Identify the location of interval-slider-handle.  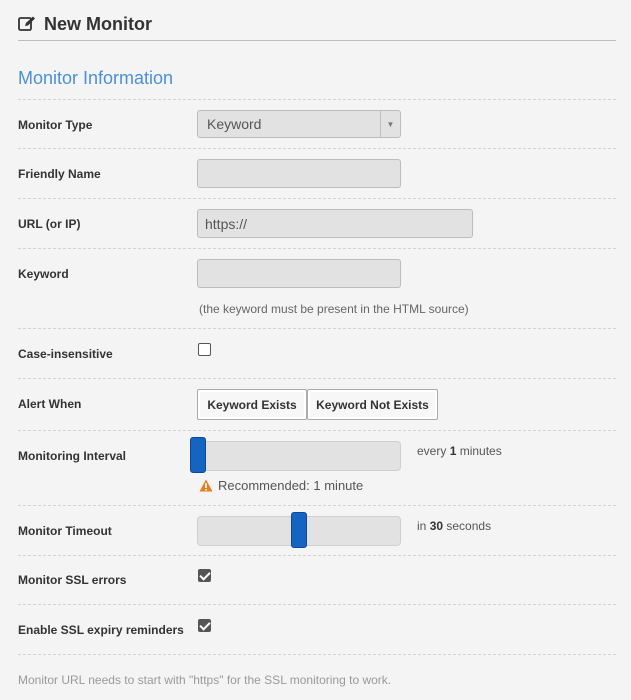
(198, 455).